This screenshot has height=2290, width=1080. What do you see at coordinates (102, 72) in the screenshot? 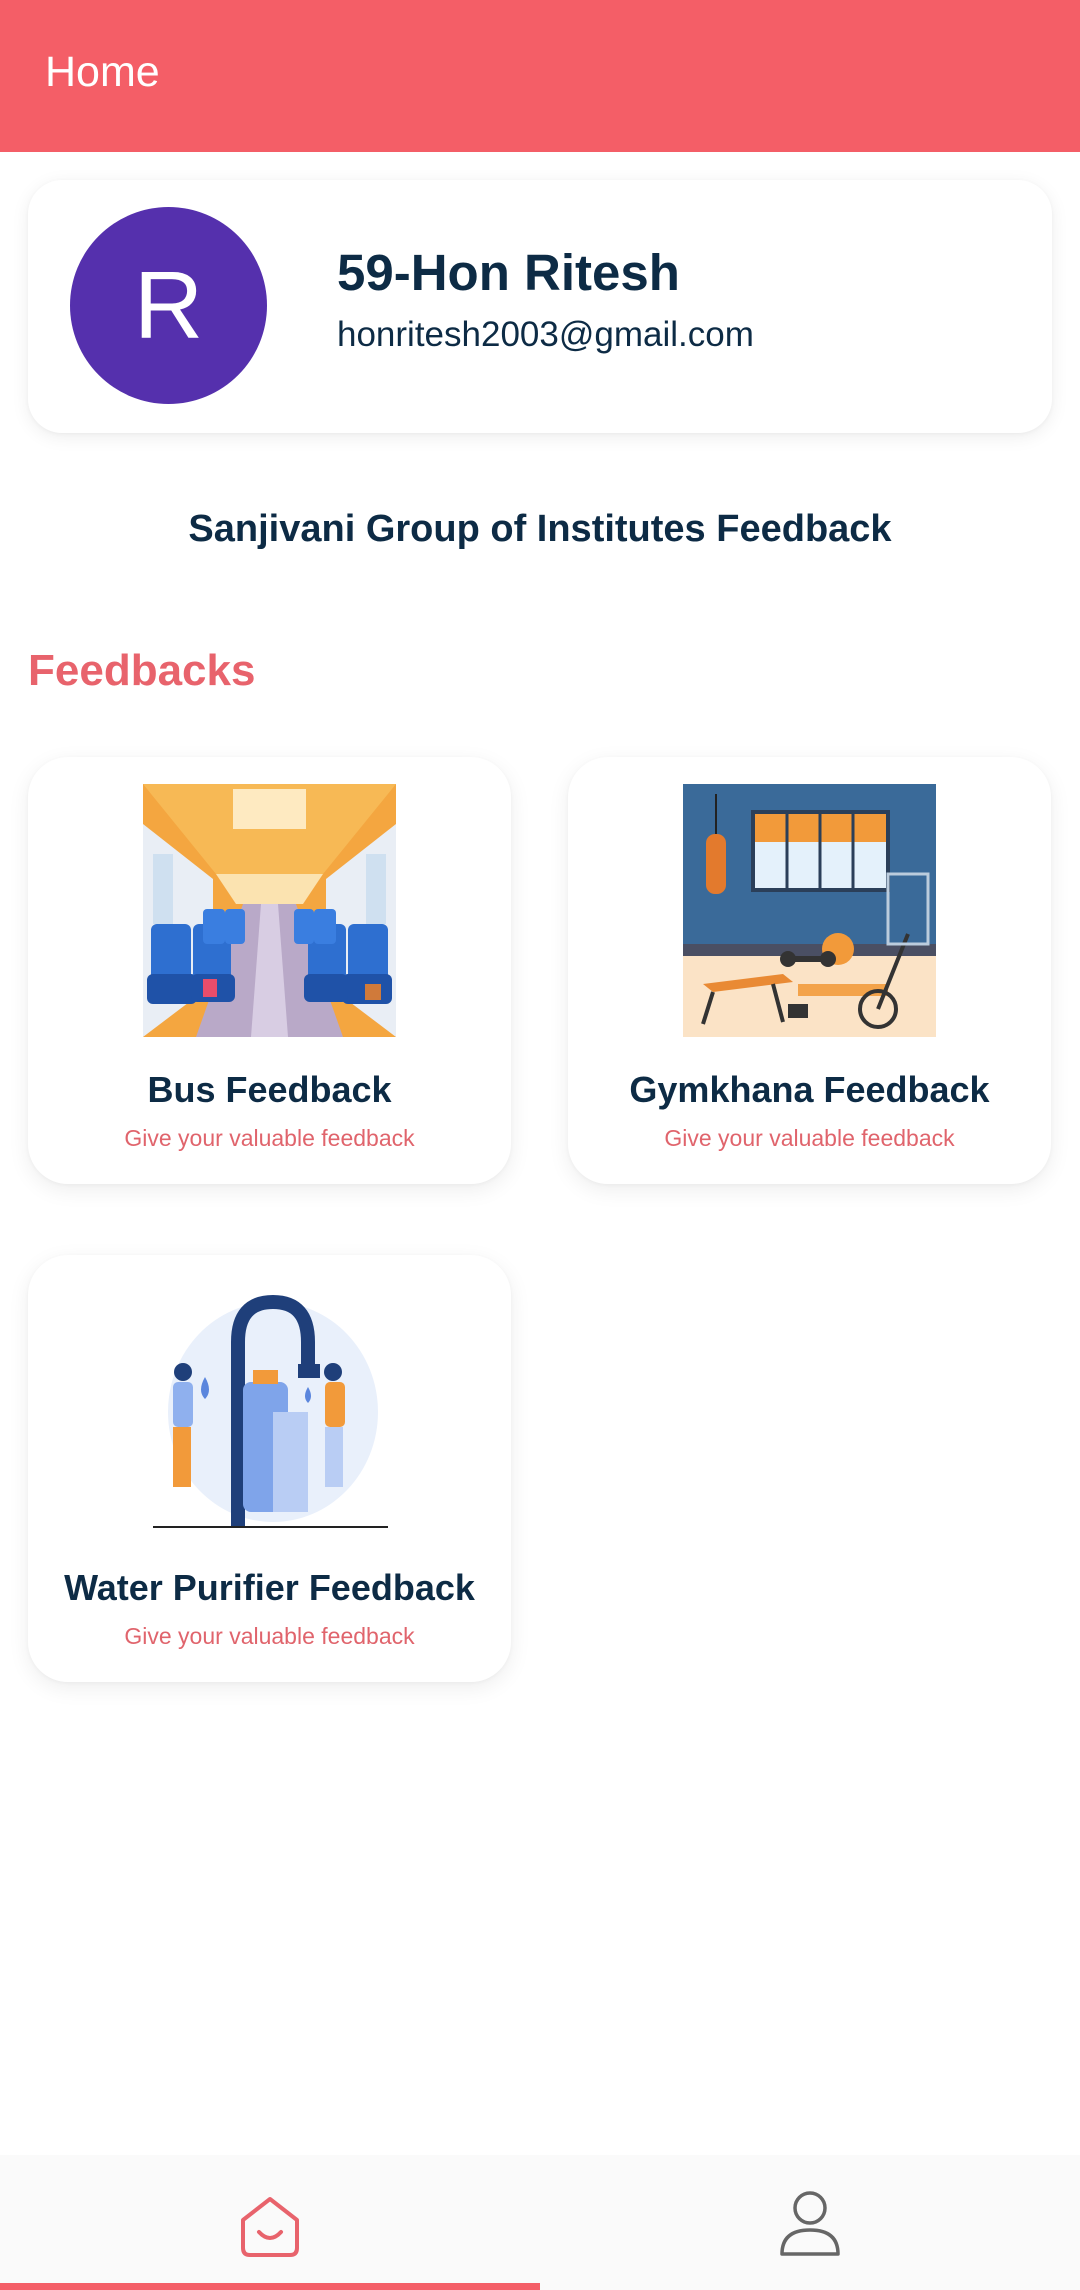
I see `page-title: Home` at bounding box center [102, 72].